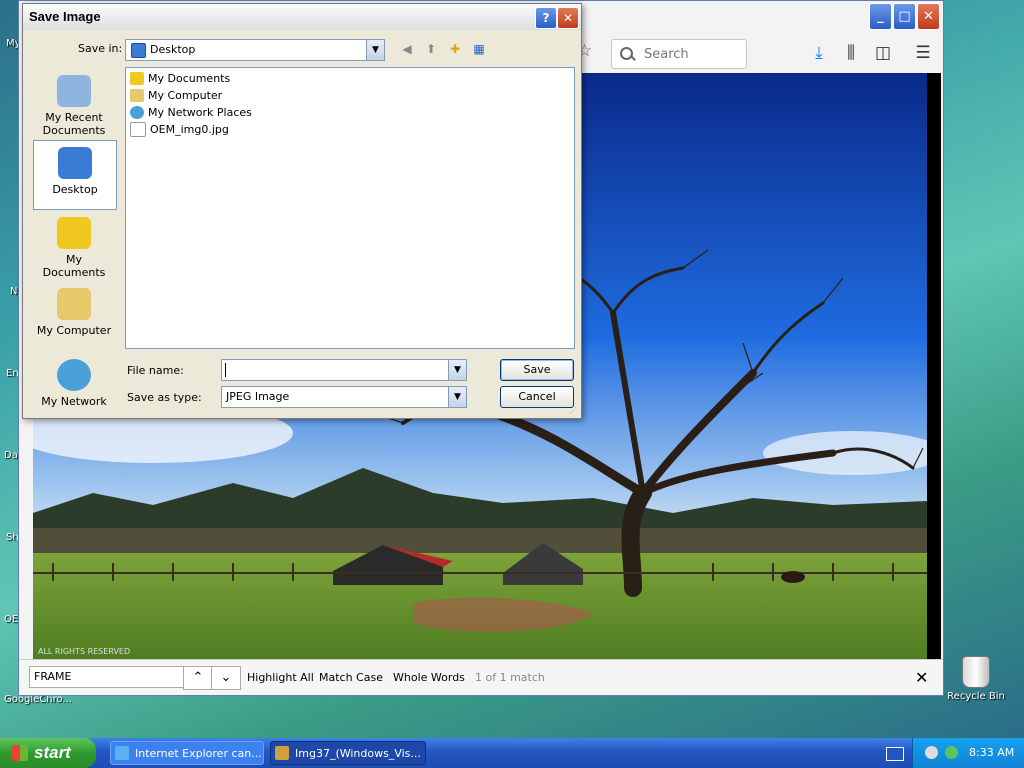 The height and width of the screenshot is (768, 1024). Describe the element at coordinates (110, 677) in the screenshot. I see `find-input: FRAME` at that location.